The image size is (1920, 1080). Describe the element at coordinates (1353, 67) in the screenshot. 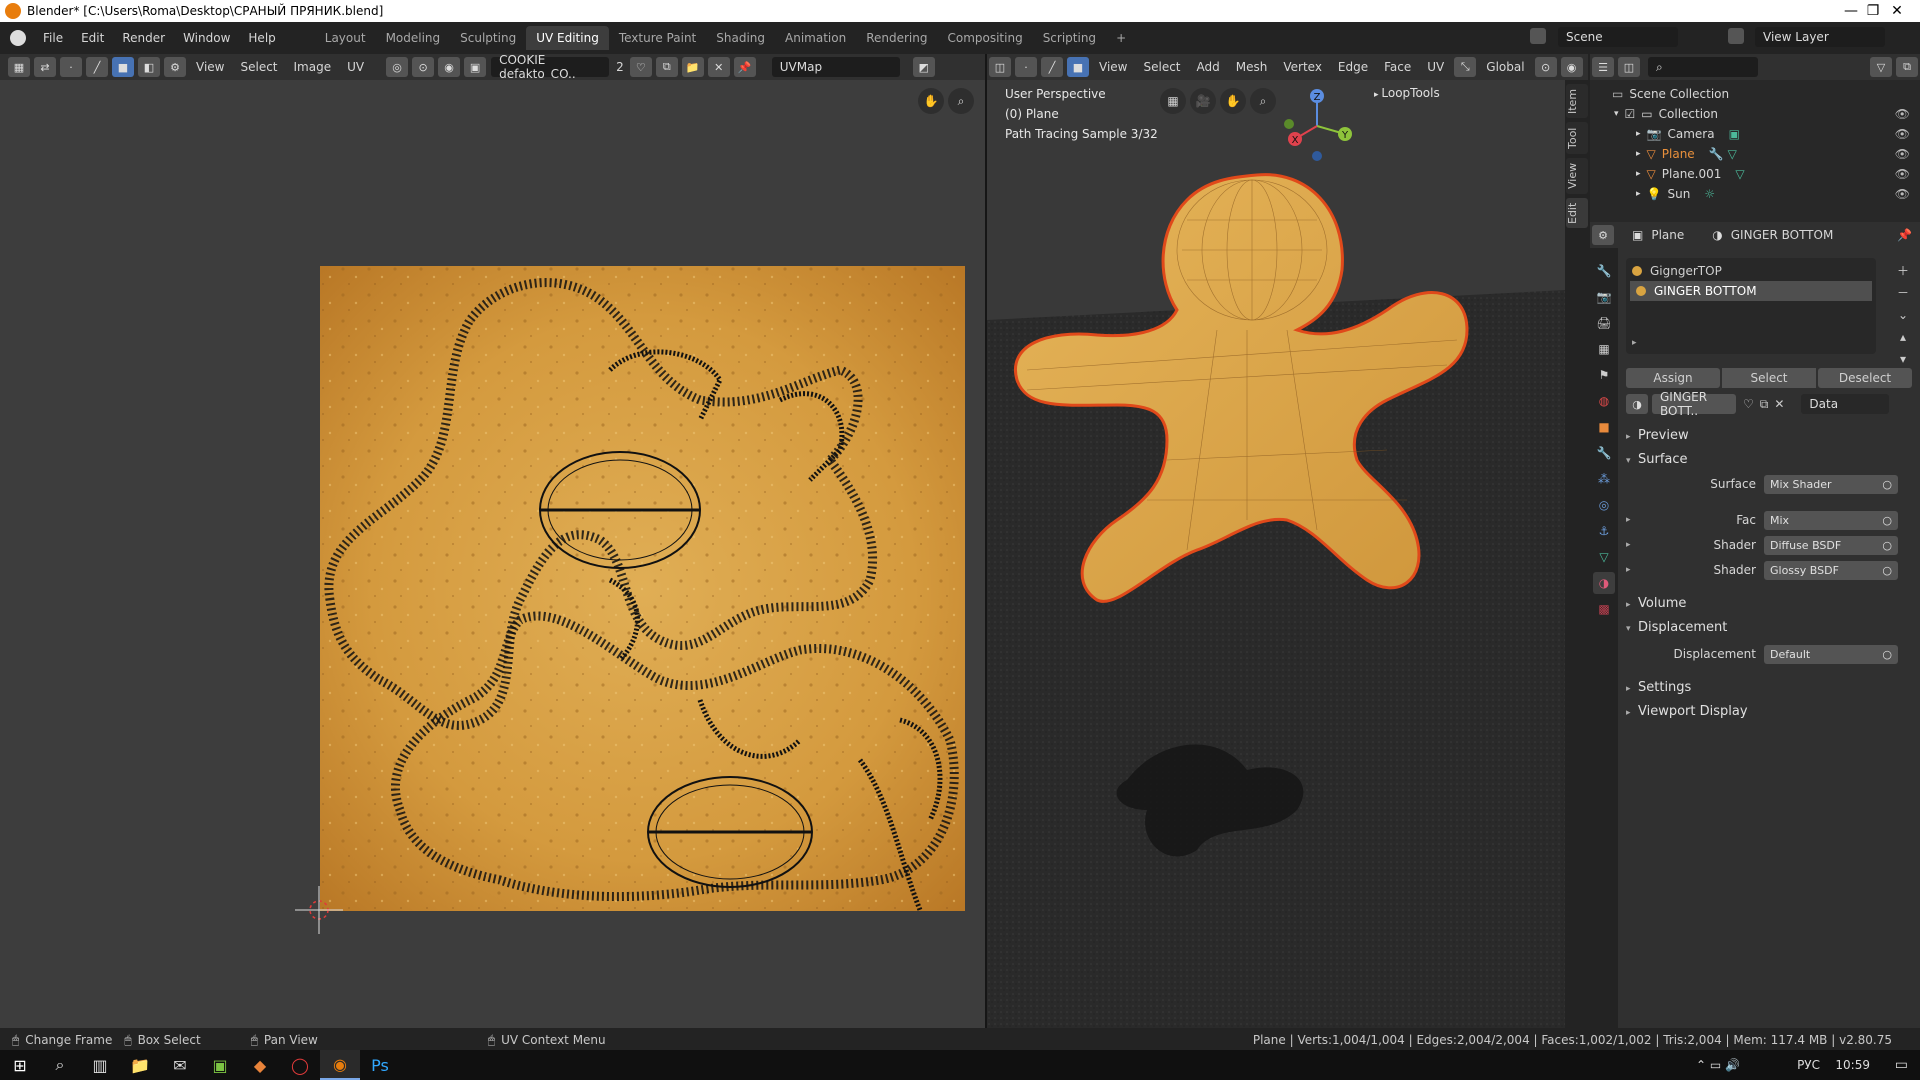

I see `vp-menu-edge: Edge` at that location.